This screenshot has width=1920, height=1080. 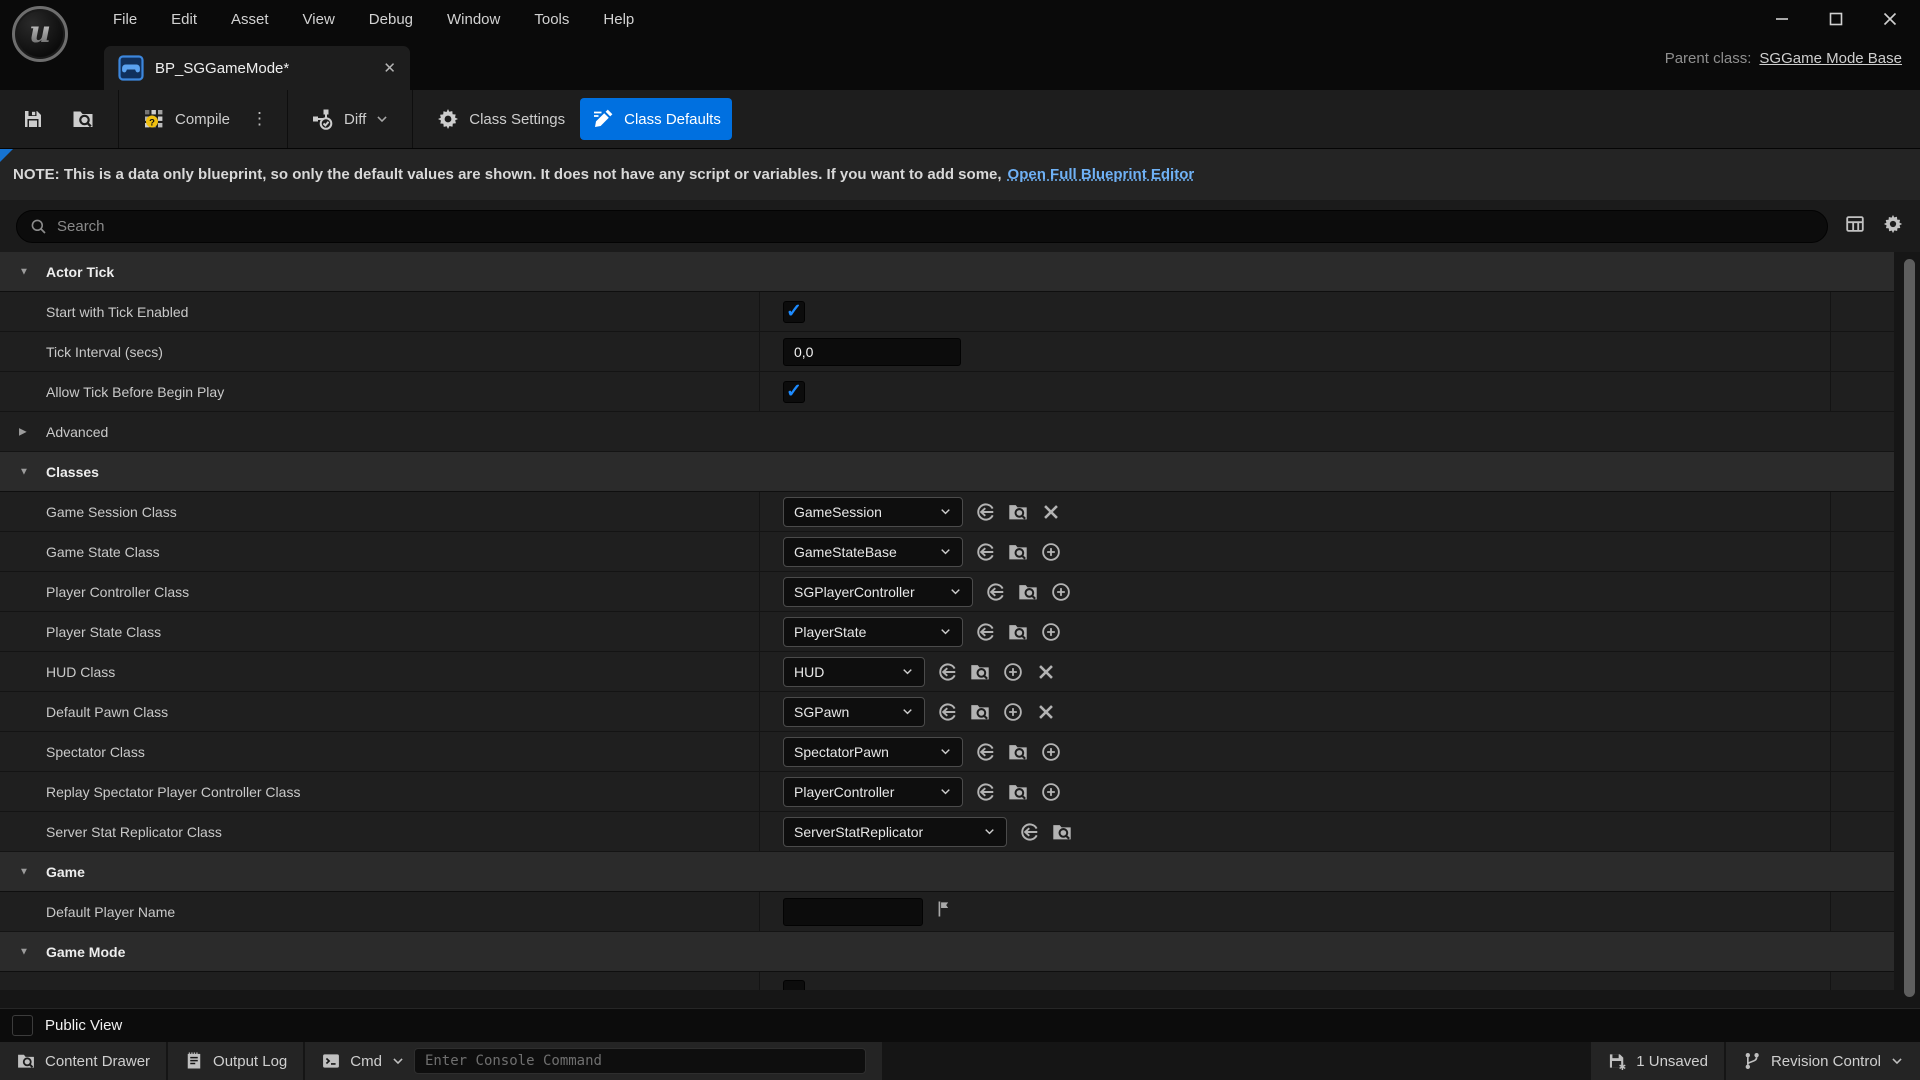 What do you see at coordinates (184, 19) in the screenshot?
I see `menu-edit: Edit` at bounding box center [184, 19].